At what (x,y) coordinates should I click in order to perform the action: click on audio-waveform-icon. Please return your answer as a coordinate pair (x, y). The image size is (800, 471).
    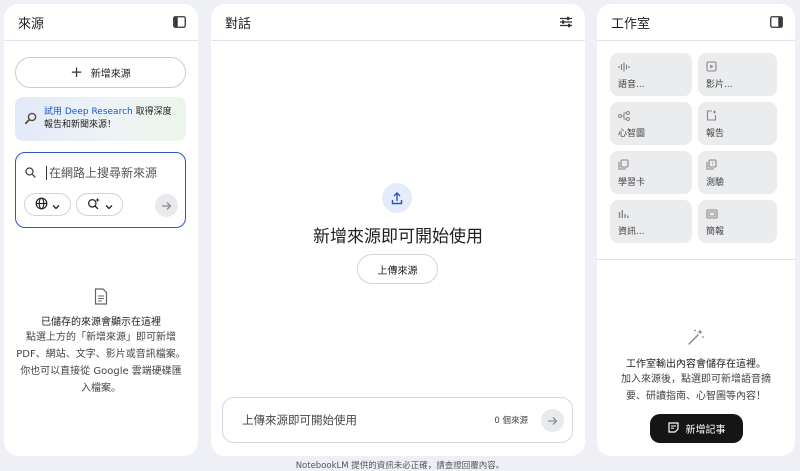
    Looking at the image, I should click on (655, 66).